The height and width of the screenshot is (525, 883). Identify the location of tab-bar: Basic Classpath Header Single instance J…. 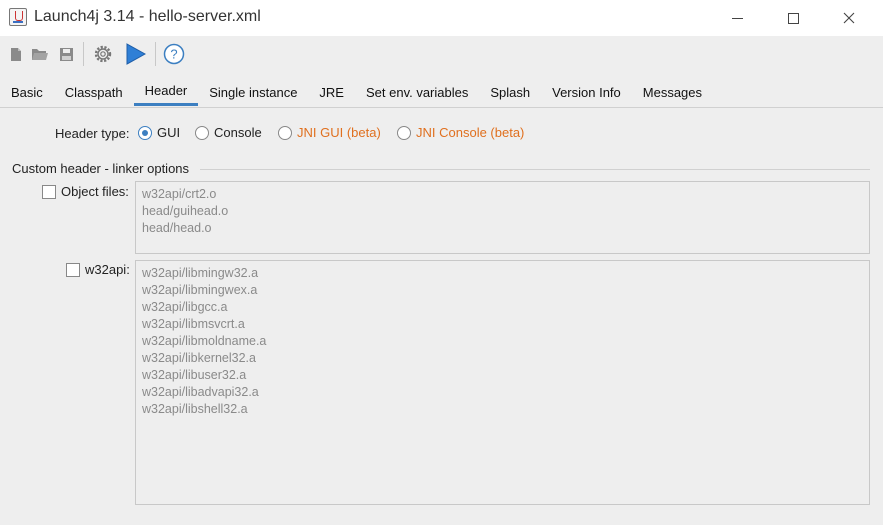
(441, 93).